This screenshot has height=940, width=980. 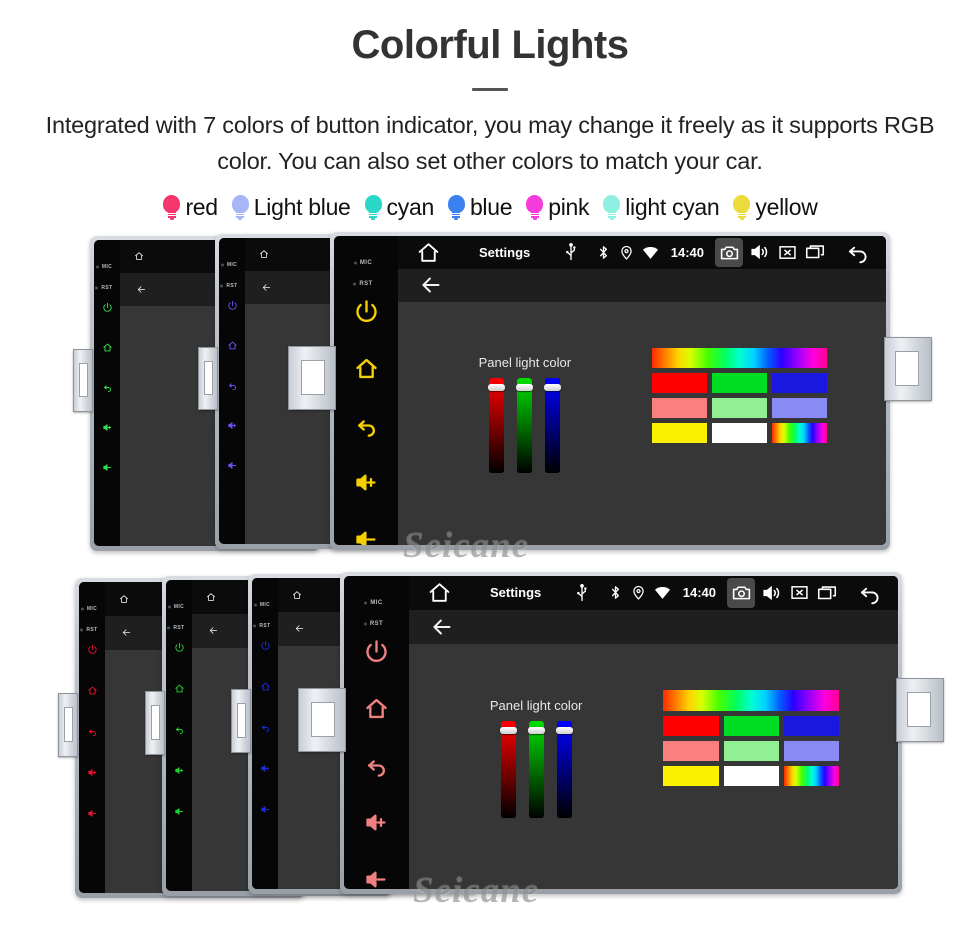 What do you see at coordinates (653, 626) in the screenshot?
I see `app-bar` at bounding box center [653, 626].